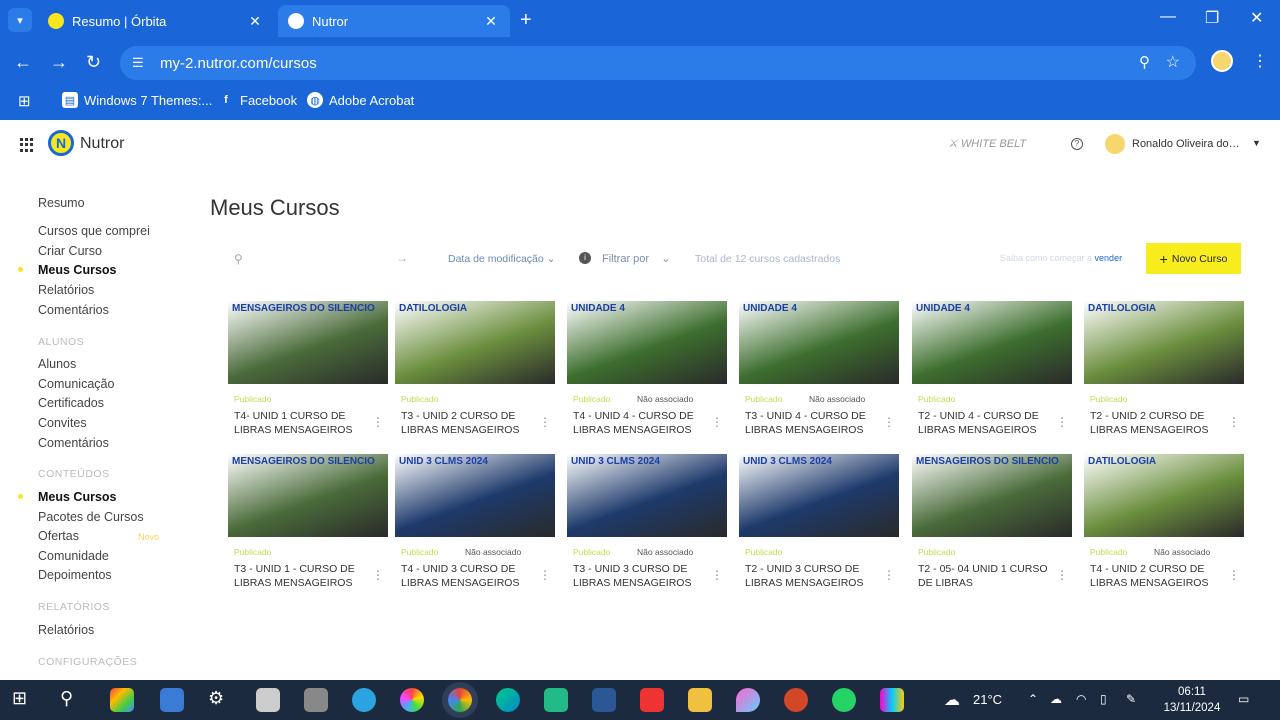 The image size is (1280, 720). Describe the element at coordinates (141, 63) in the screenshot. I see `site-info-icon: ☰` at that location.